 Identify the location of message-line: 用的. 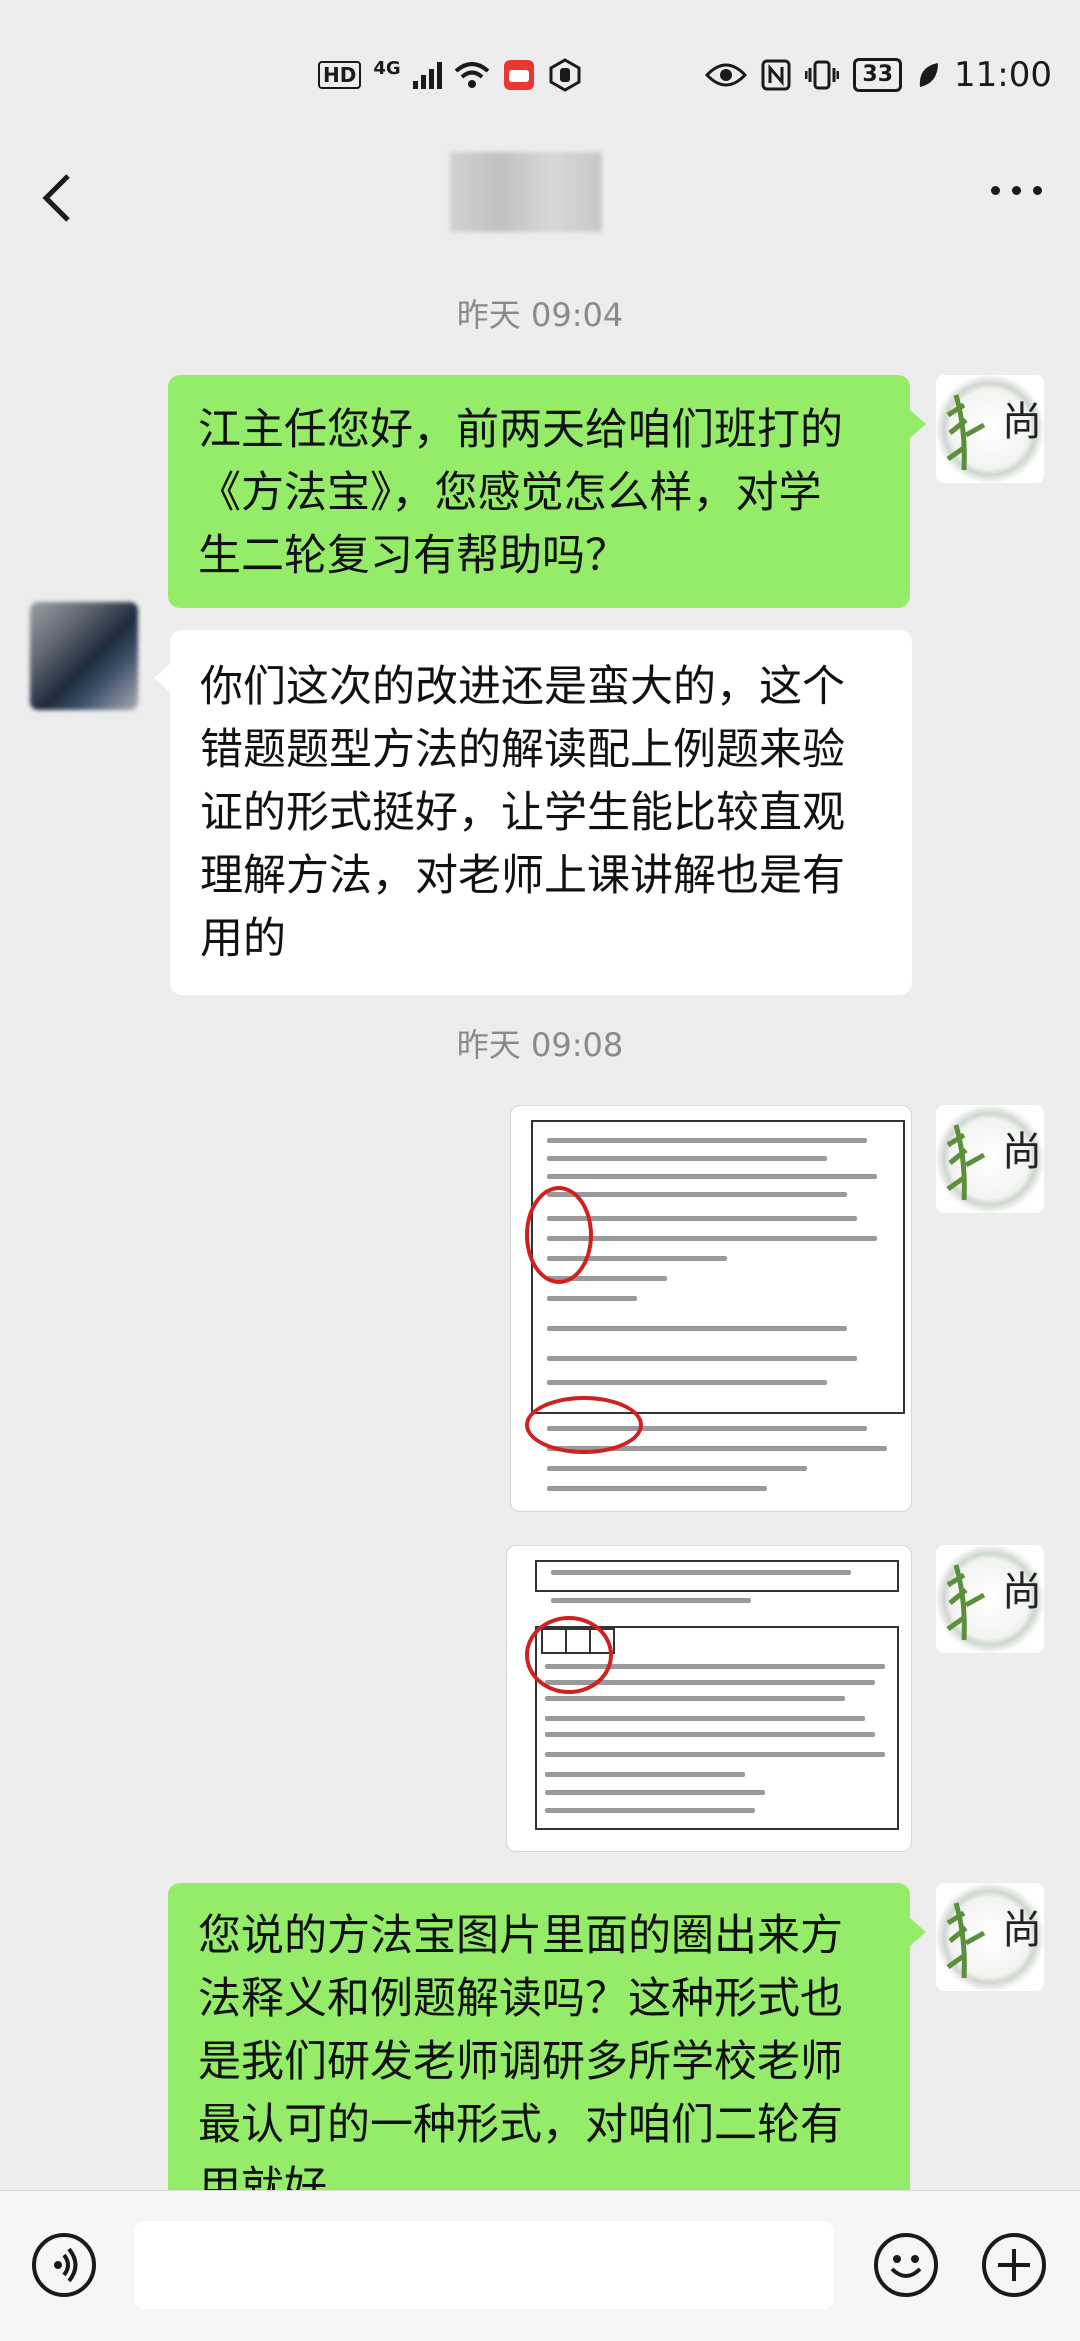
(243, 939).